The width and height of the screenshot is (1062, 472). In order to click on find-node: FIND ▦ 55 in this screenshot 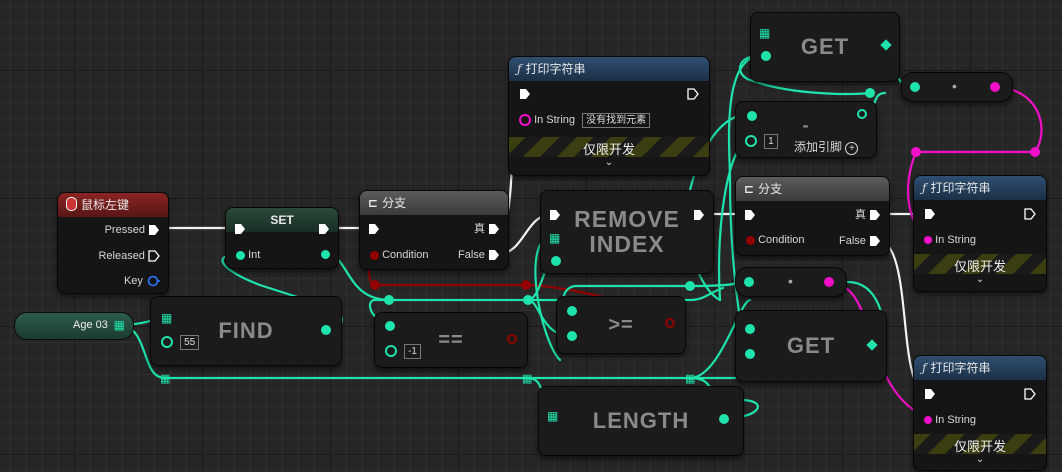, I will do `click(246, 331)`.